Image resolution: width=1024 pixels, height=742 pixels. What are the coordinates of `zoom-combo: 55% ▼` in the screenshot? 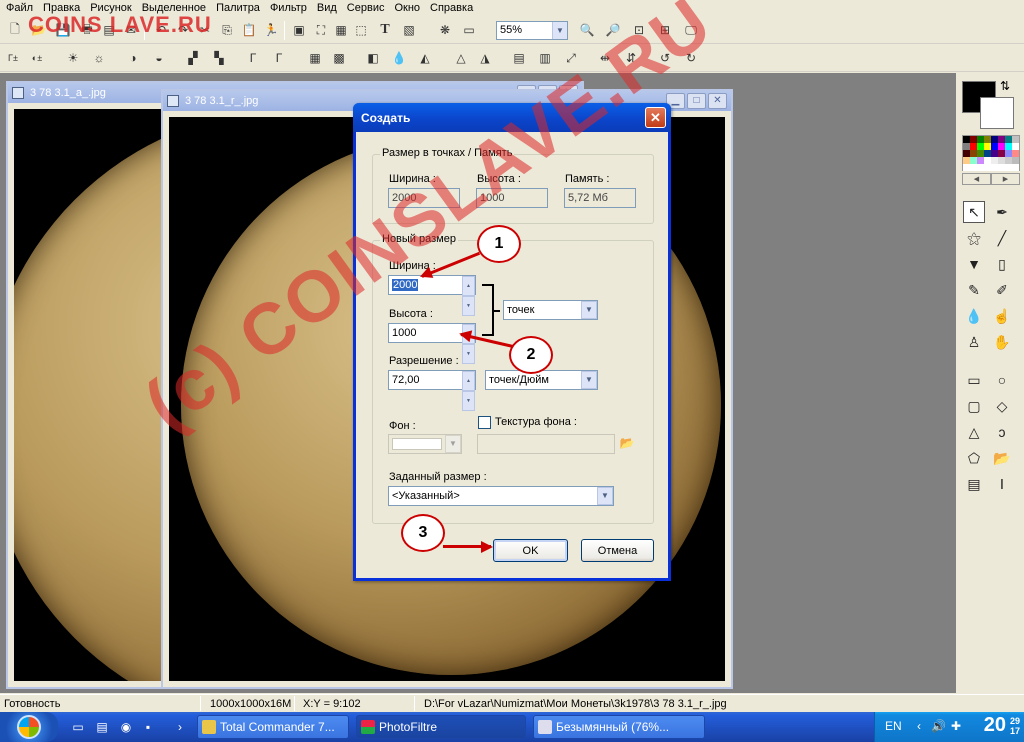 It's located at (532, 30).